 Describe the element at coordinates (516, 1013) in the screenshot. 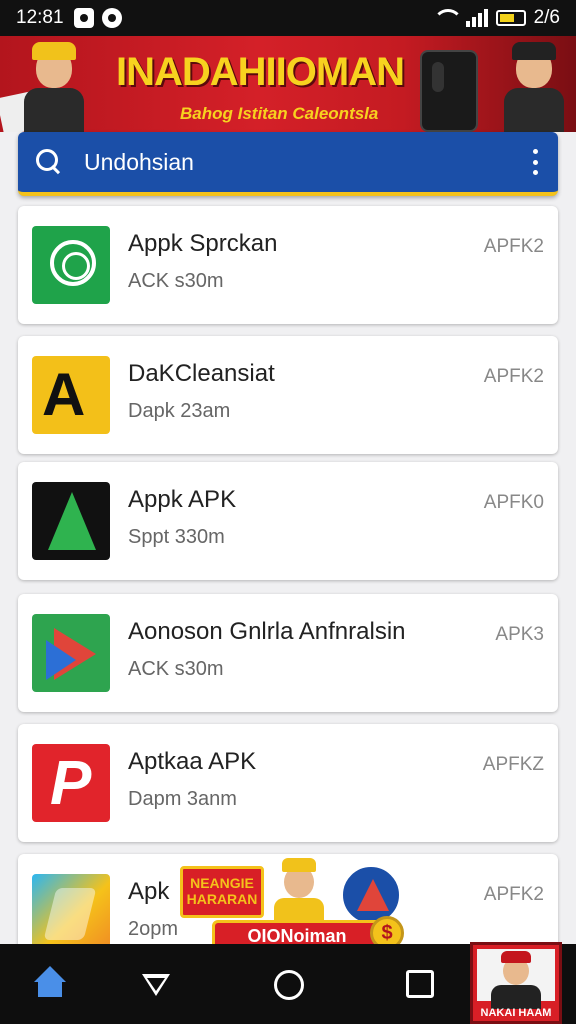

I see `corner-ad-label: NAKAI HAAM` at that location.